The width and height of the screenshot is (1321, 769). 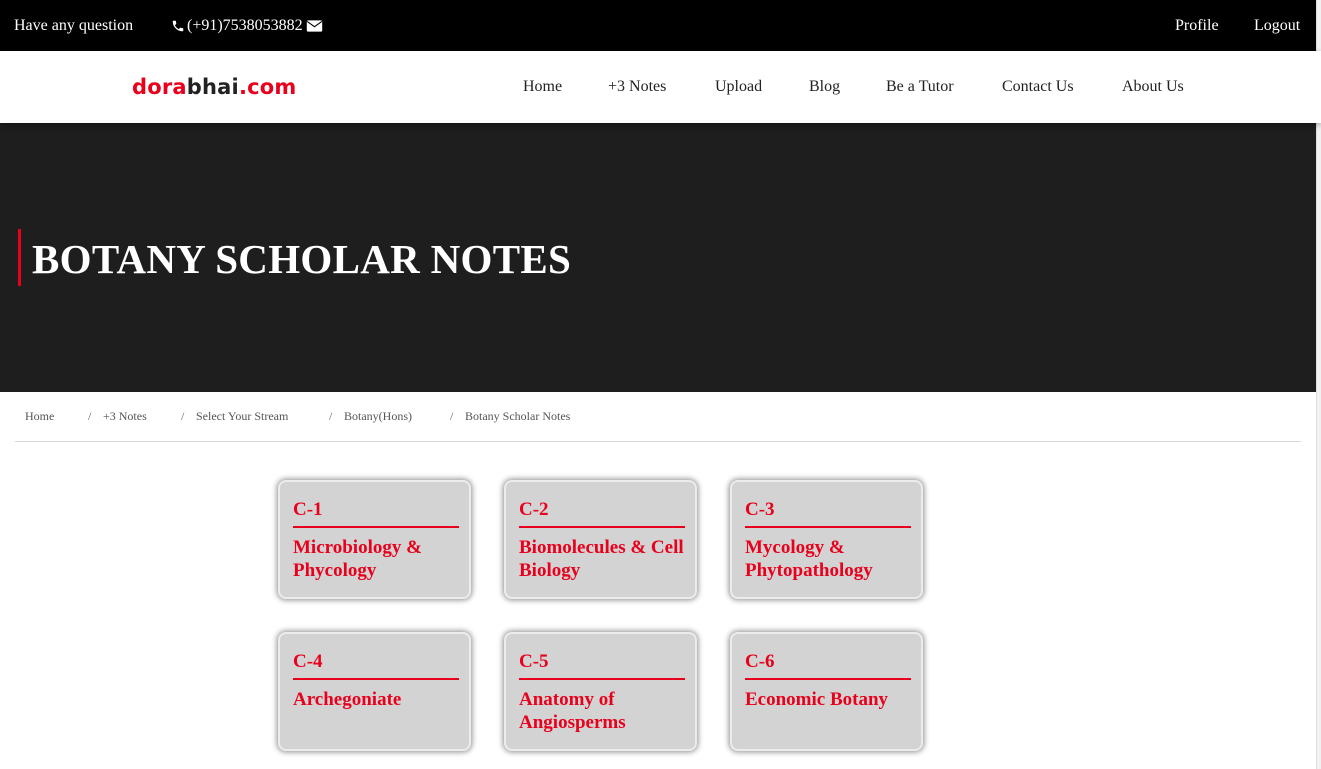 I want to click on breadcrumb-botany-hons: Botany(Hons), so click(x=378, y=416).